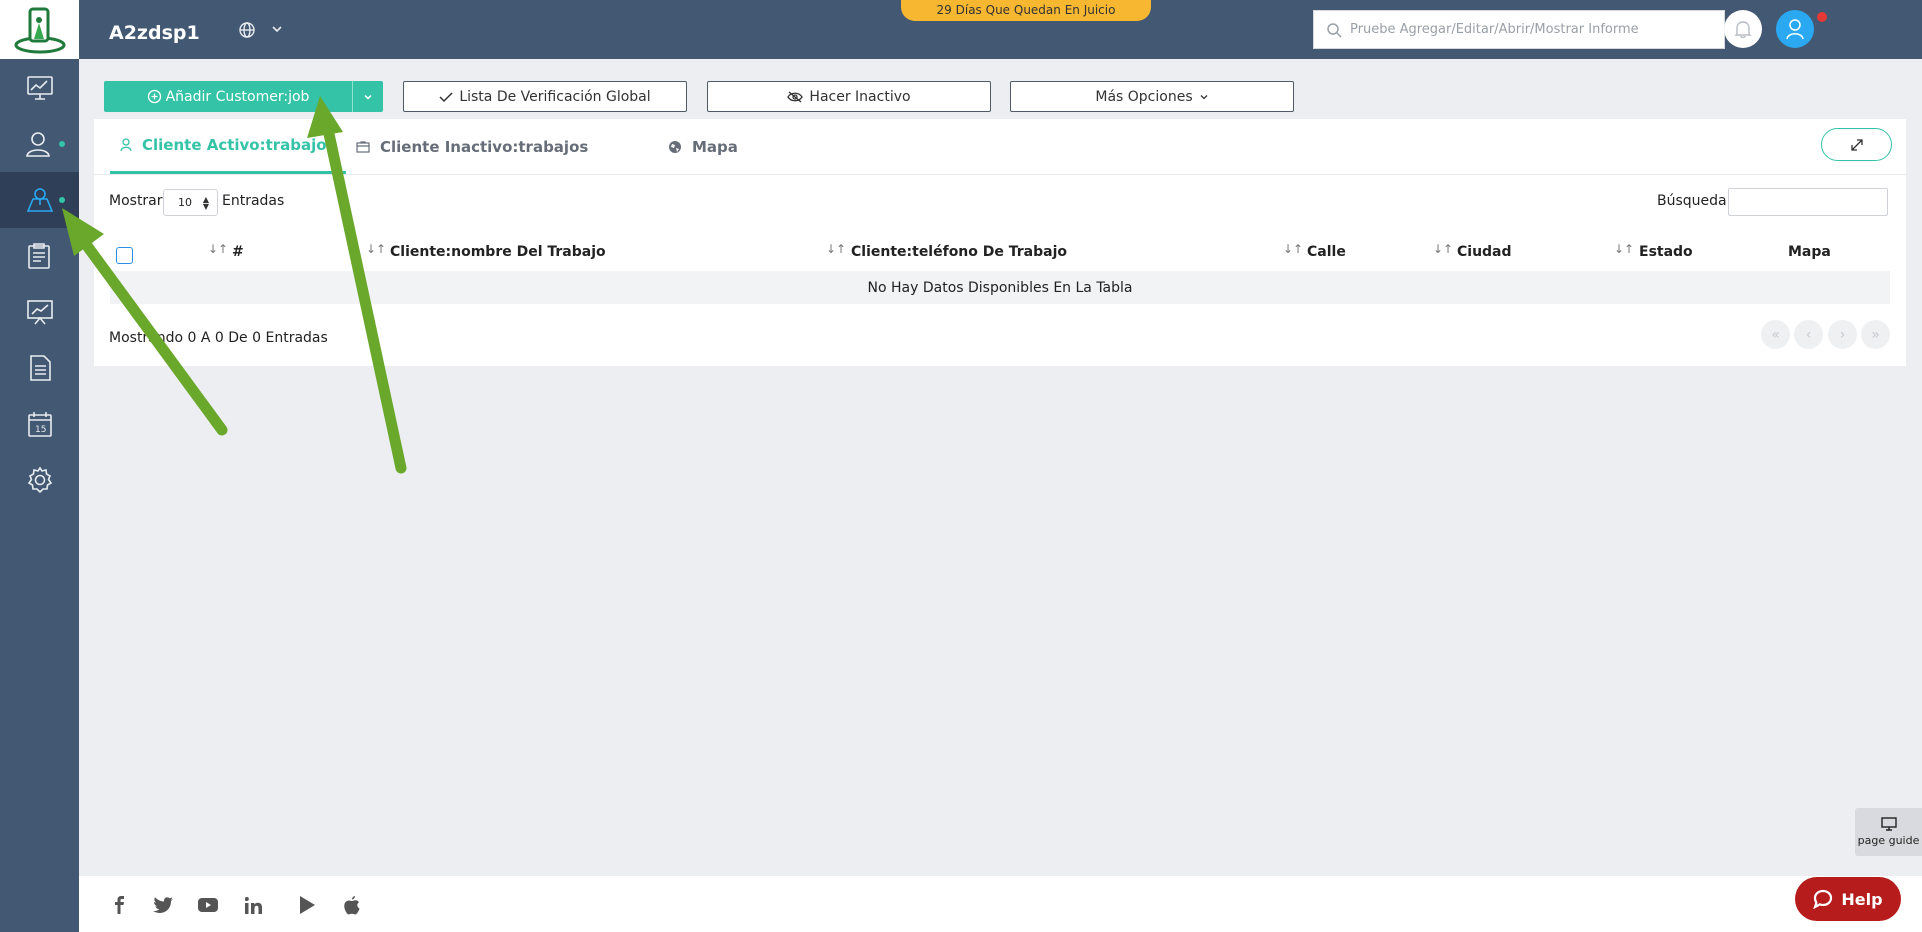 The height and width of the screenshot is (932, 1922). I want to click on entries-label: Entradas, so click(253, 201).